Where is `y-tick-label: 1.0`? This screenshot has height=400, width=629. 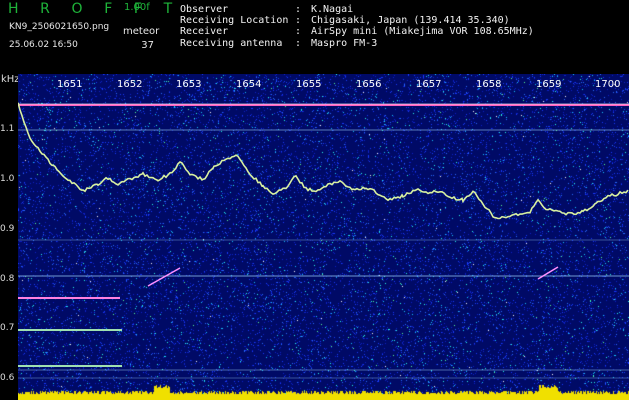
y-tick-label: 1.0 is located at coordinates (7, 179).